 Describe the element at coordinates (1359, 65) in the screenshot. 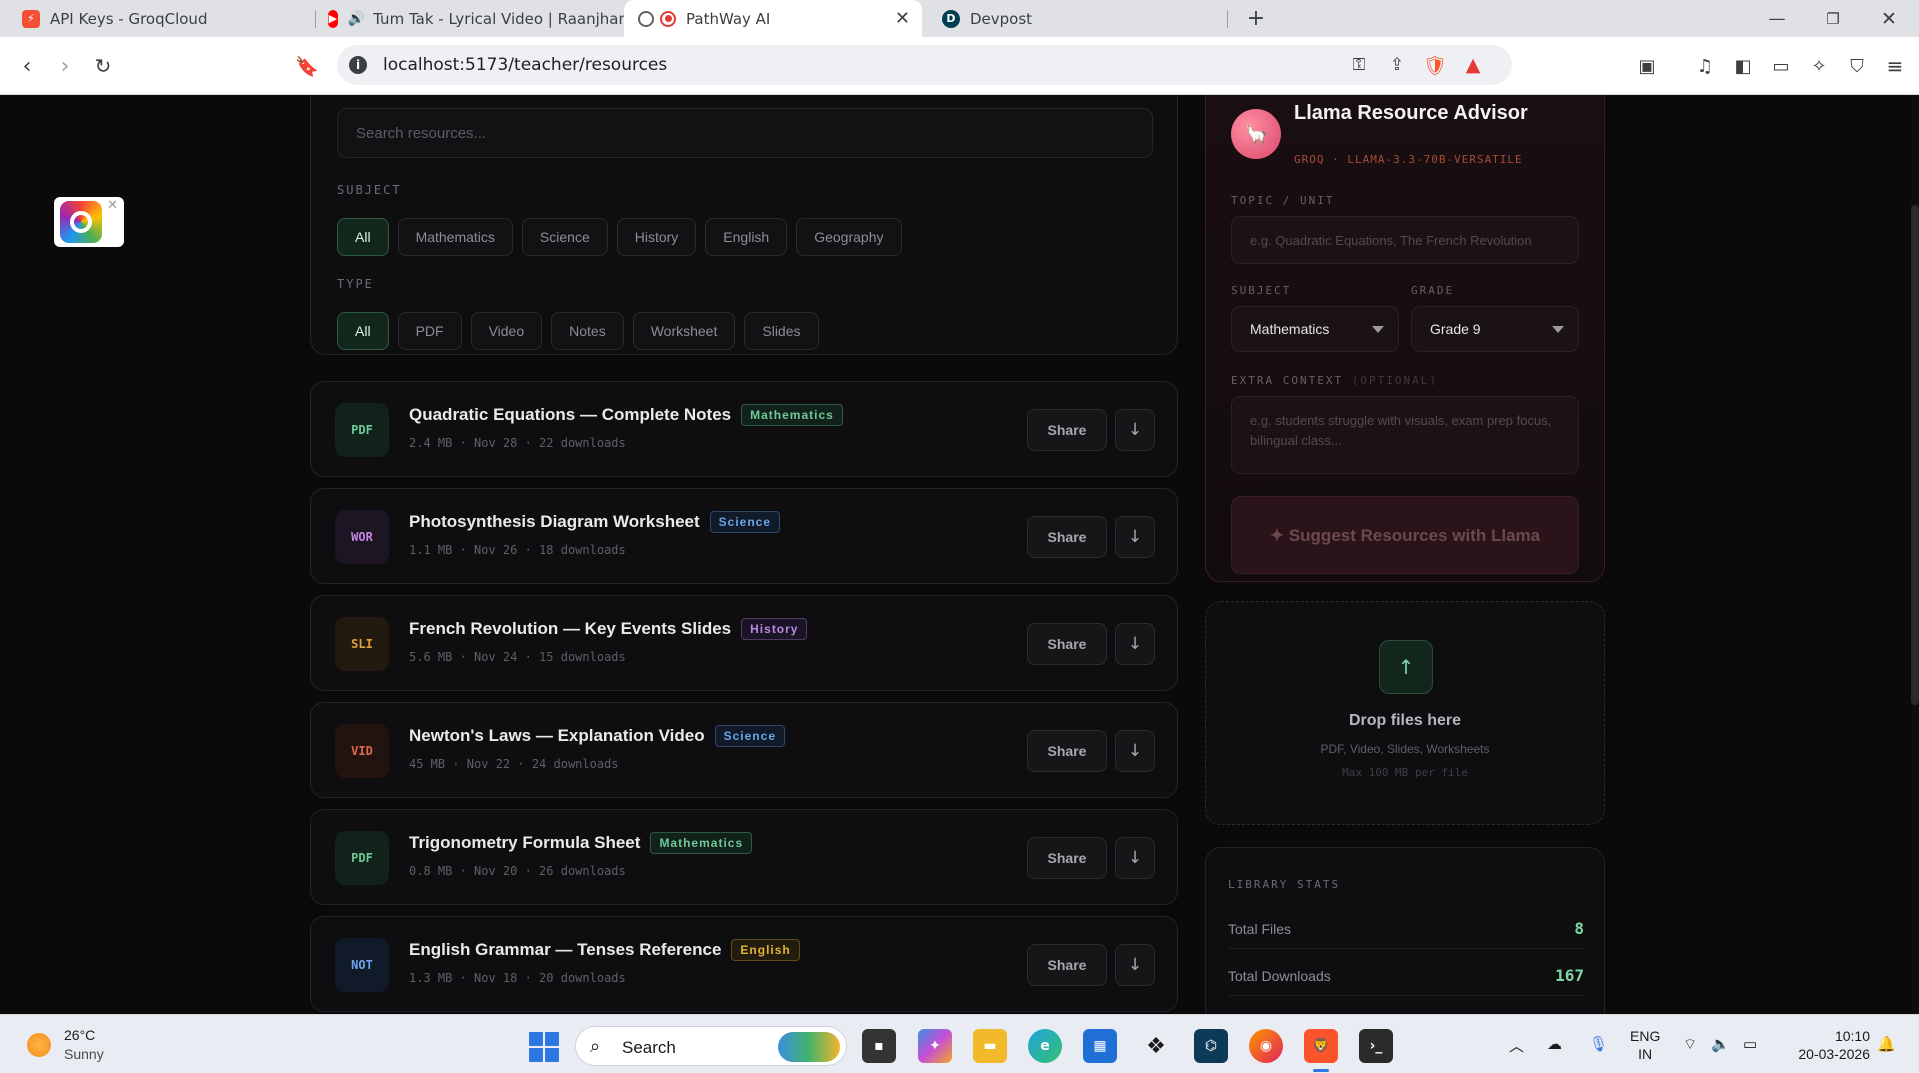

I see `key-icon: ⚿` at that location.